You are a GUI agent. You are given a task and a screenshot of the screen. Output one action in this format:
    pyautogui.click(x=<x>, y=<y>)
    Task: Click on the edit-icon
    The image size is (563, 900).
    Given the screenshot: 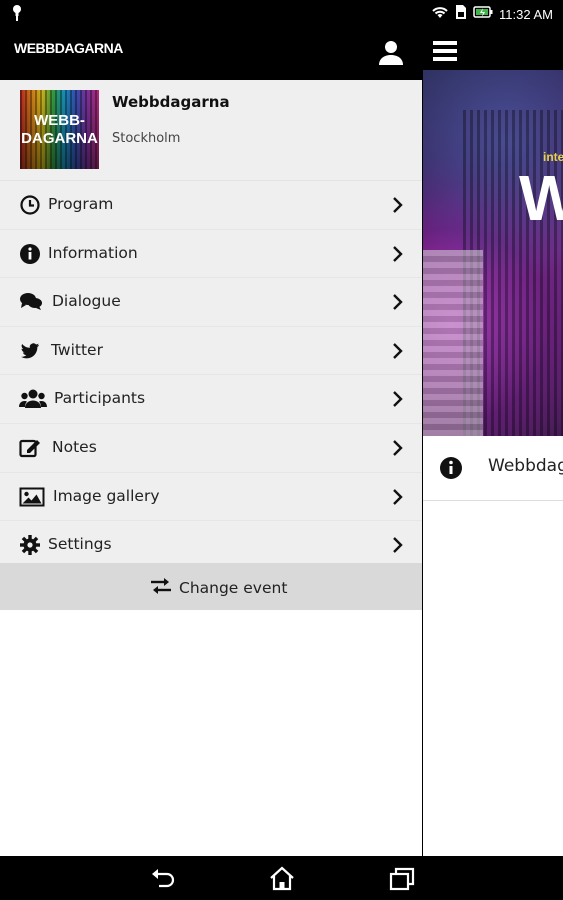 What is the action you would take?
    pyautogui.click(x=30, y=448)
    